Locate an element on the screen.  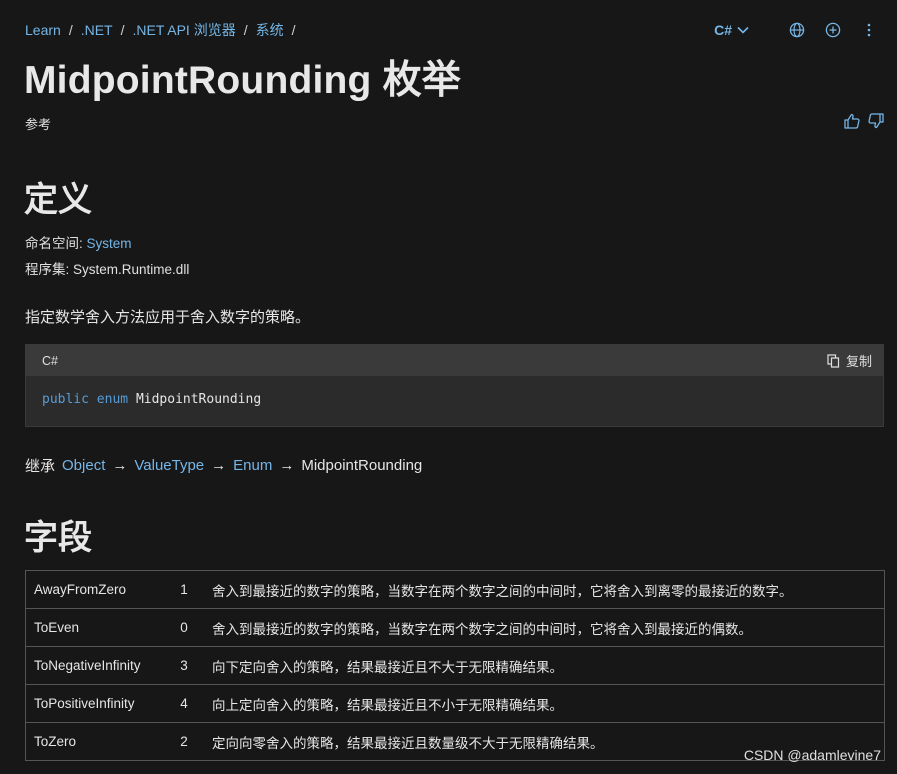
top-bar: Learn / .NET / .NET API 浏览器 / 系统 / C# is located at coordinates (452, 30).